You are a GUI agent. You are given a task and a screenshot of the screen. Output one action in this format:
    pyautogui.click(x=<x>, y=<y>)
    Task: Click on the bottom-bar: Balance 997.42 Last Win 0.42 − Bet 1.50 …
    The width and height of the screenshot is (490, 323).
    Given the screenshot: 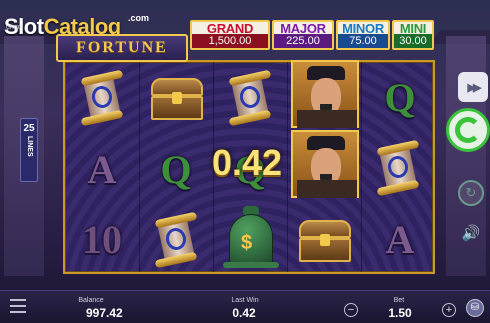 What is the action you would take?
    pyautogui.click(x=245, y=306)
    